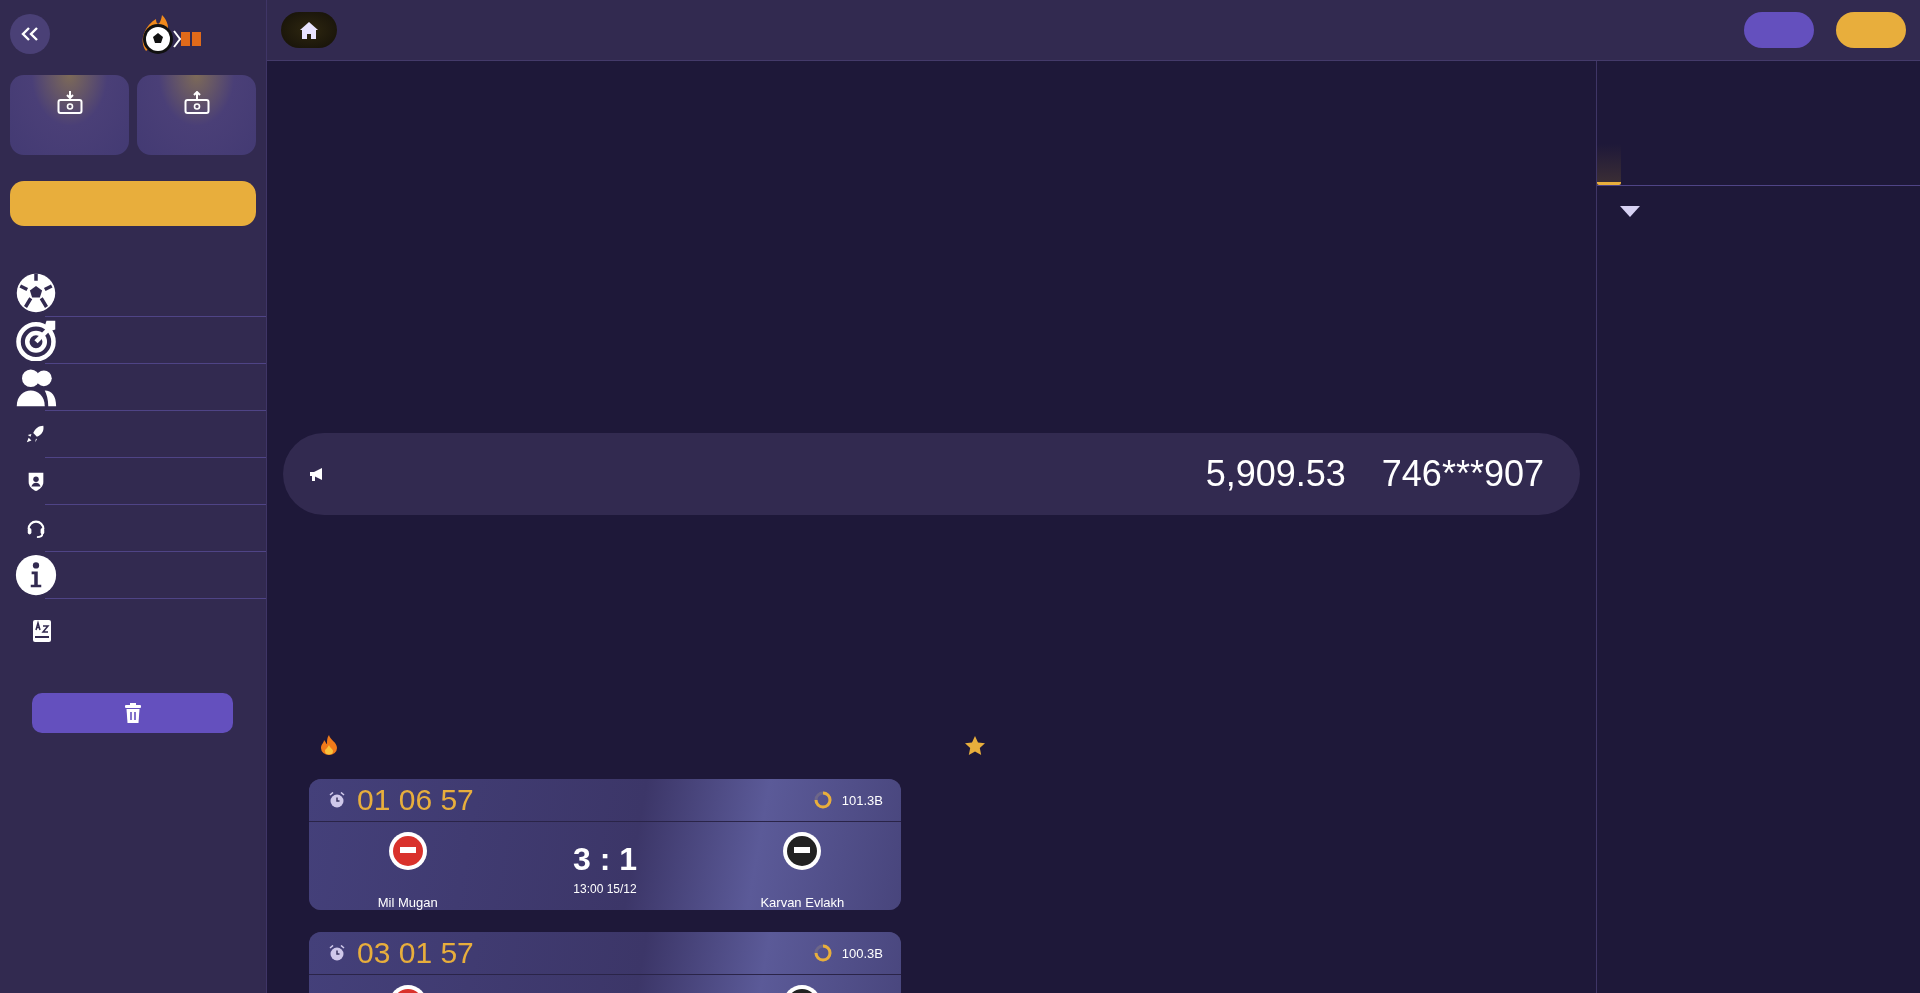 This screenshot has height=993, width=1920. I want to click on deposit-button, so click(69, 115).